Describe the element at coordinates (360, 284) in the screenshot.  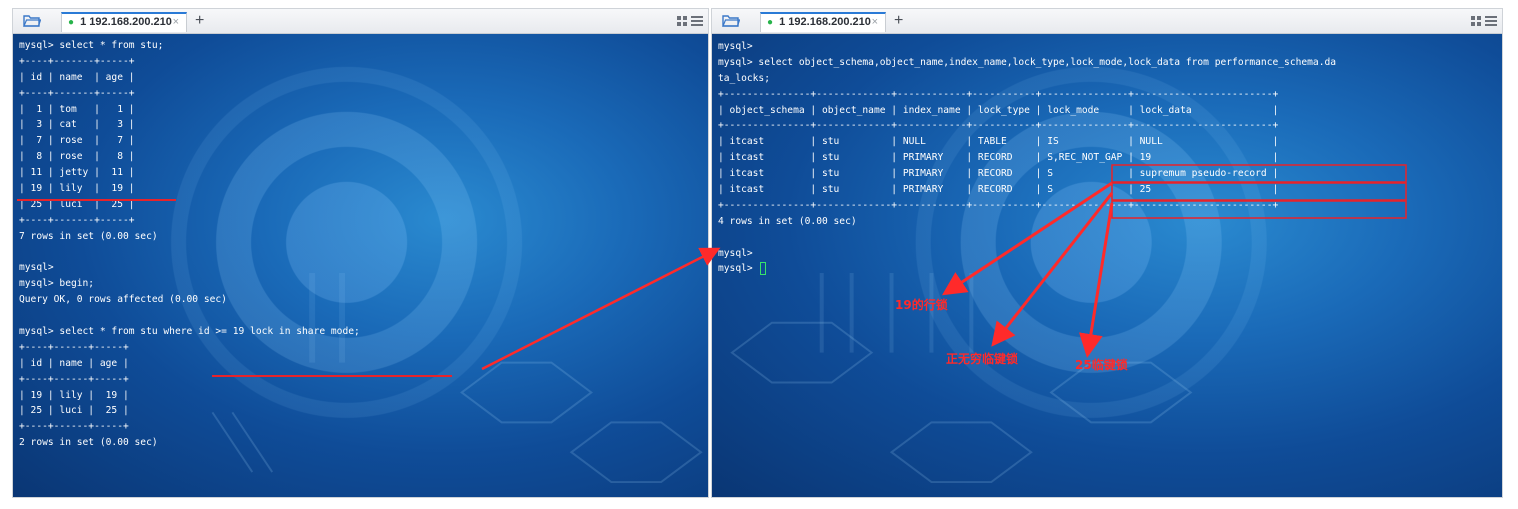
I see `terminal-line: mysql> begin;` at that location.